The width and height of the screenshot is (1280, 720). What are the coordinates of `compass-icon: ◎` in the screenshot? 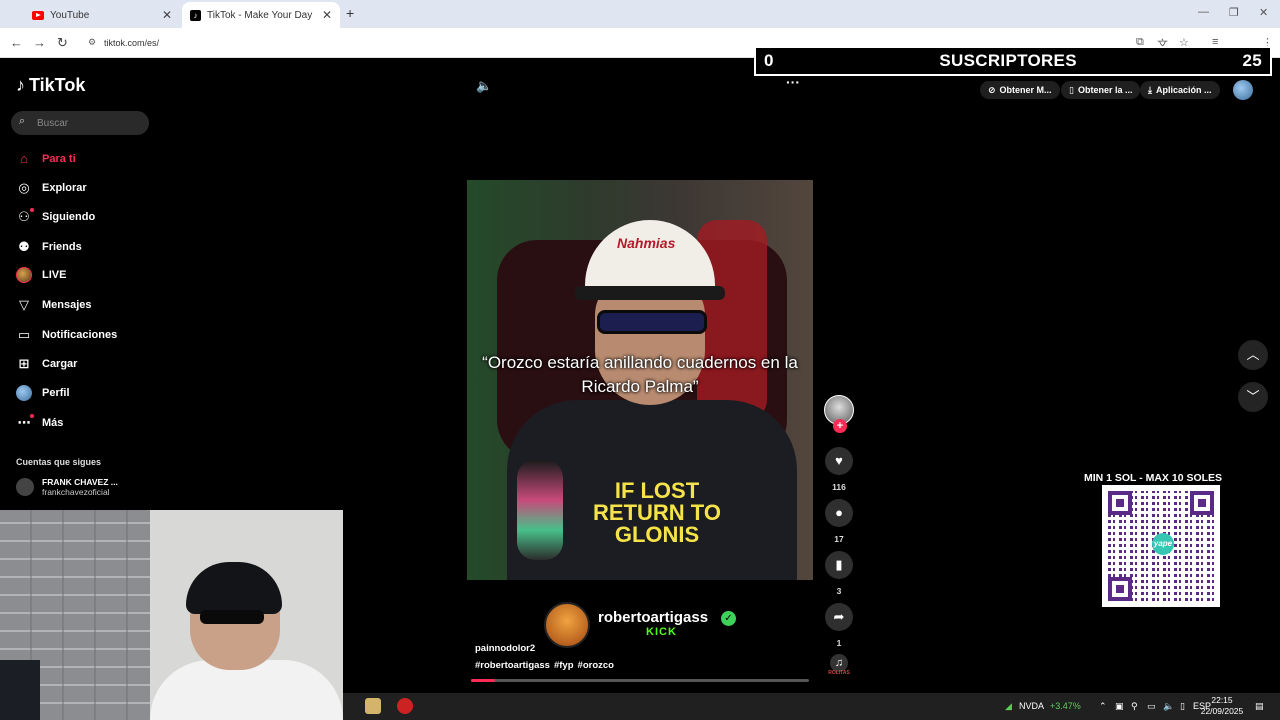 It's located at (24, 187).